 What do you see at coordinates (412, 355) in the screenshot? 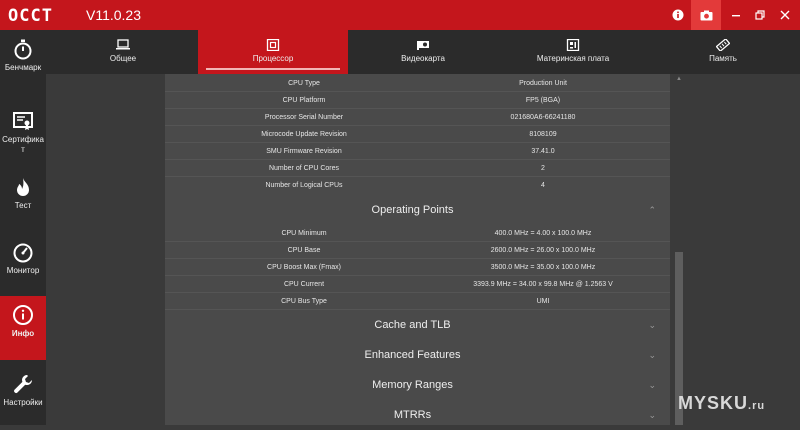
I see `section-title: Enhanced Features` at bounding box center [412, 355].